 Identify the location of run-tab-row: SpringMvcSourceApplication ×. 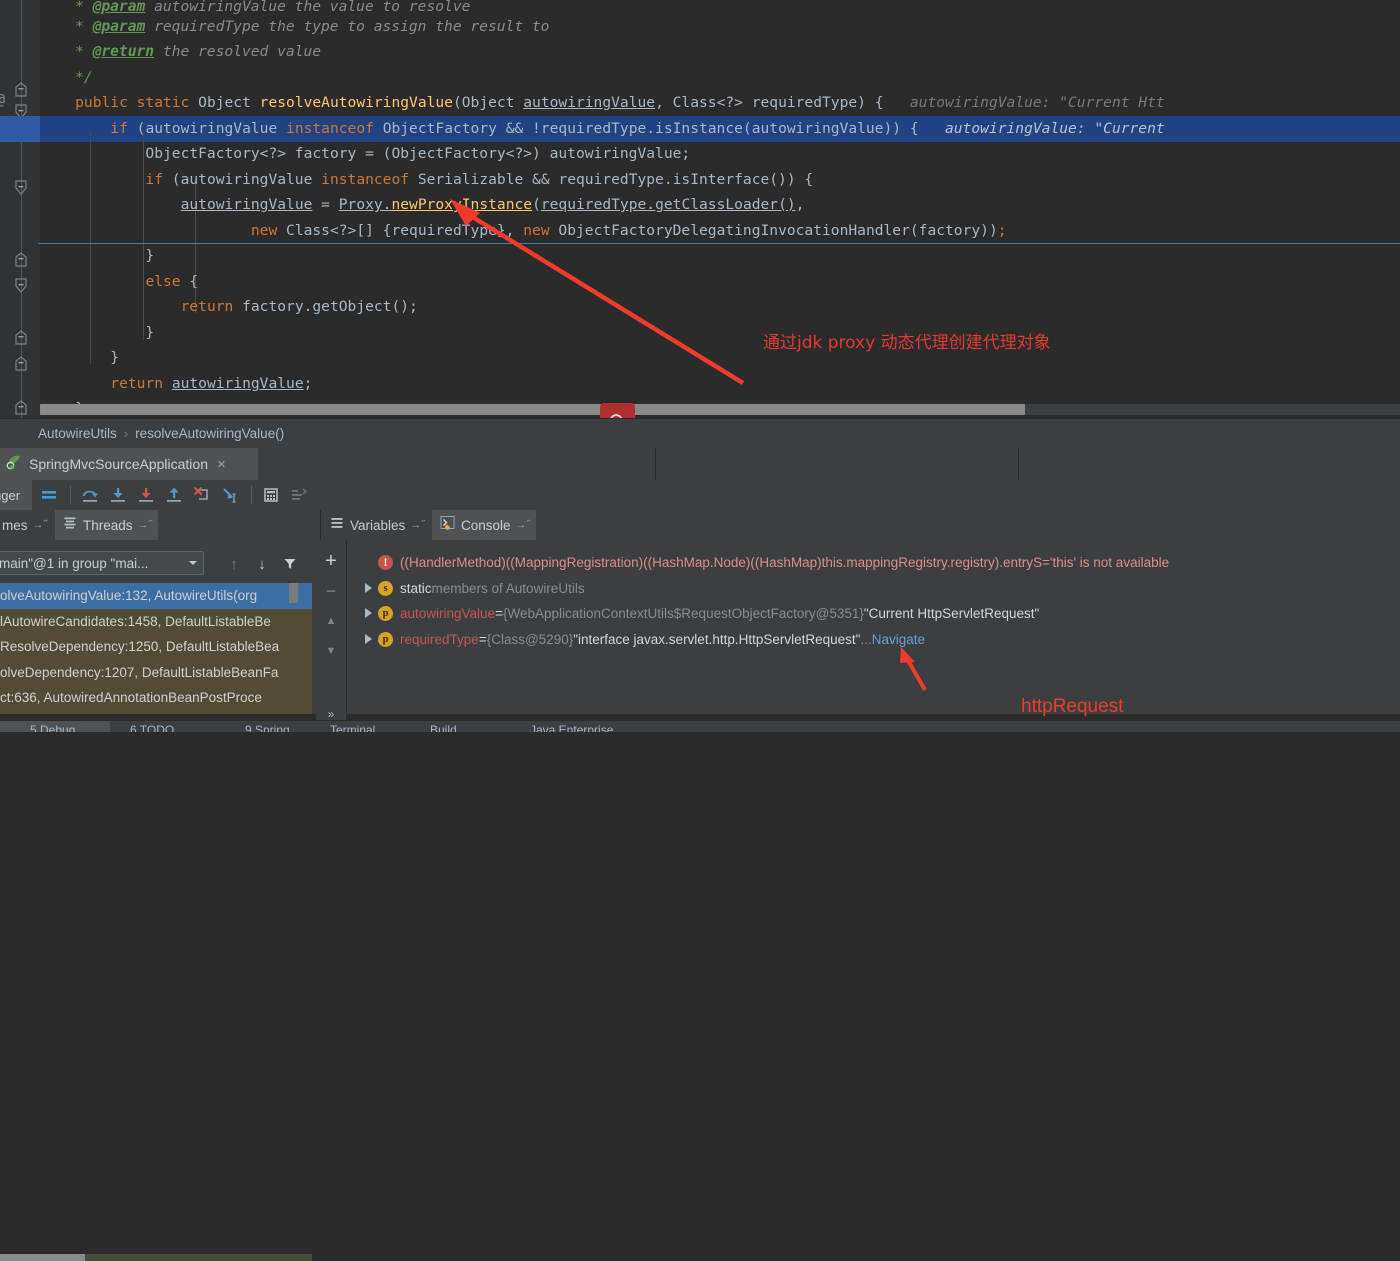
(700, 464).